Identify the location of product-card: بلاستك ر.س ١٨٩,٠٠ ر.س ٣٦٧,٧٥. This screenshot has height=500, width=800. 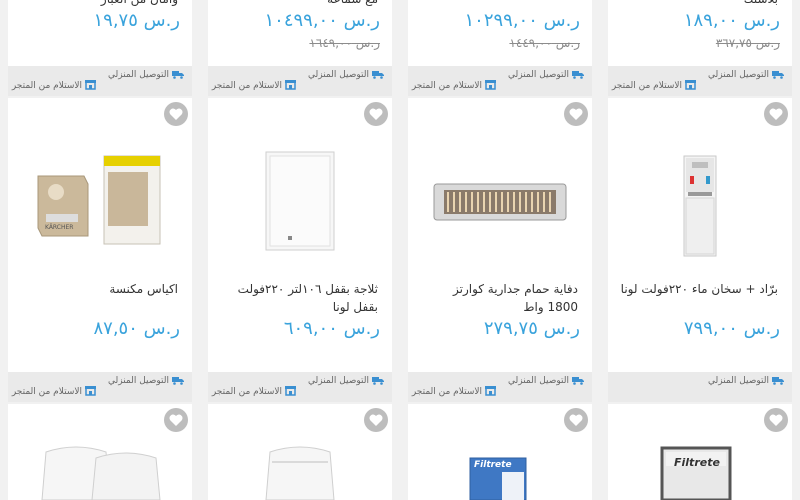
(700, 33).